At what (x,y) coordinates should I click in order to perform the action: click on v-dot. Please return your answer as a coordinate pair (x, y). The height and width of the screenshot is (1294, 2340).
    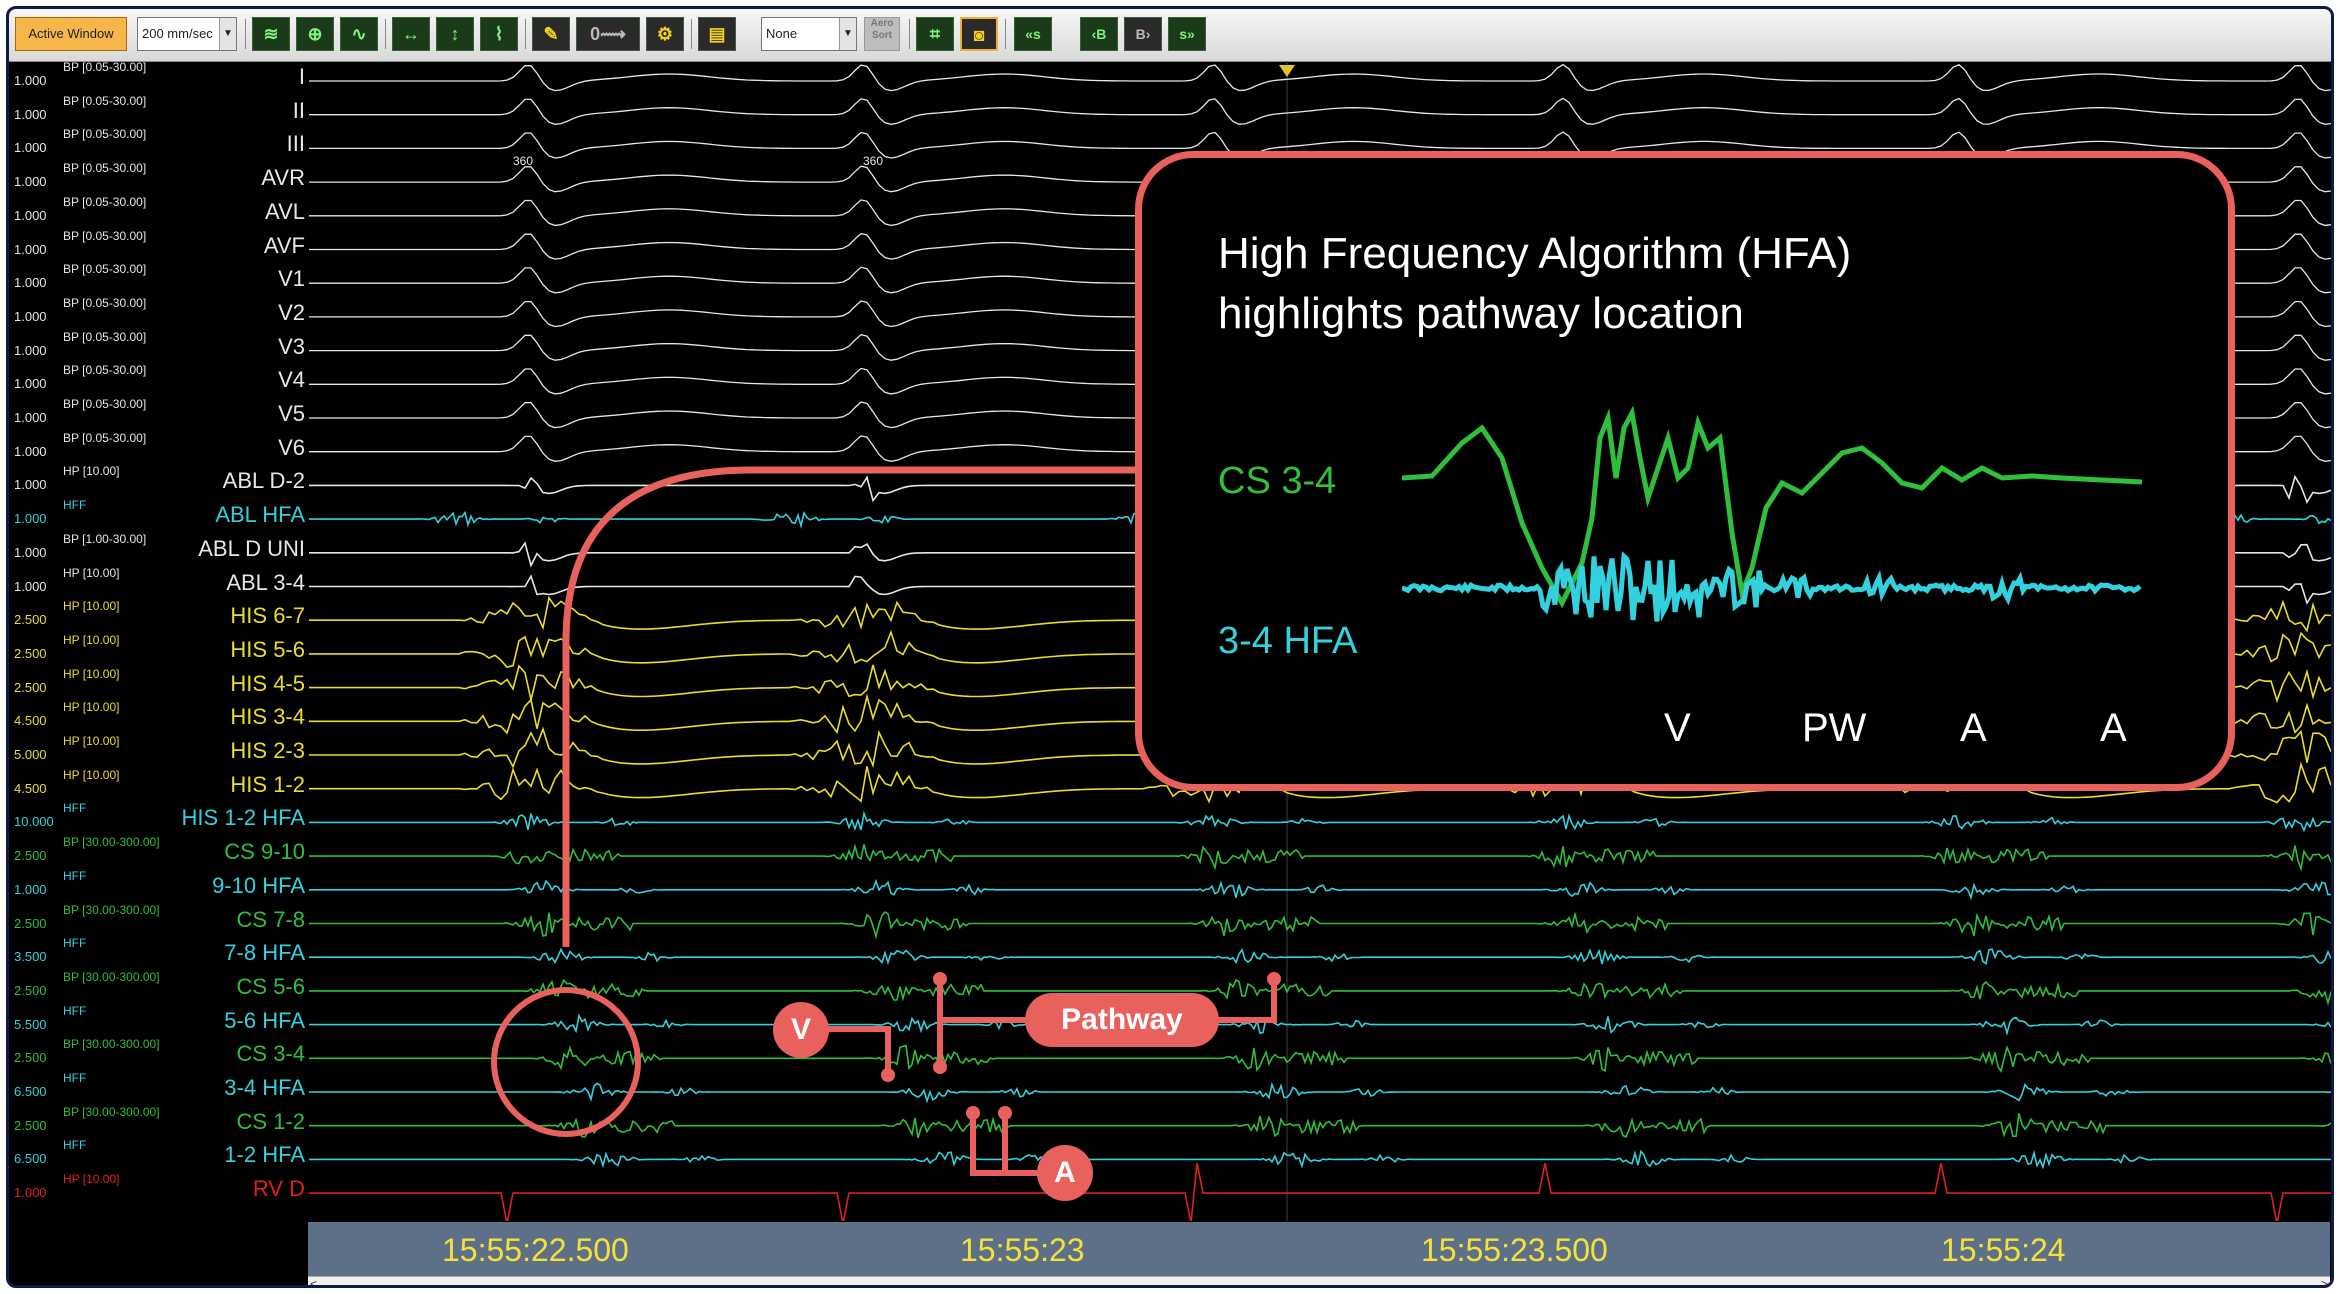
    Looking at the image, I should click on (888, 1075).